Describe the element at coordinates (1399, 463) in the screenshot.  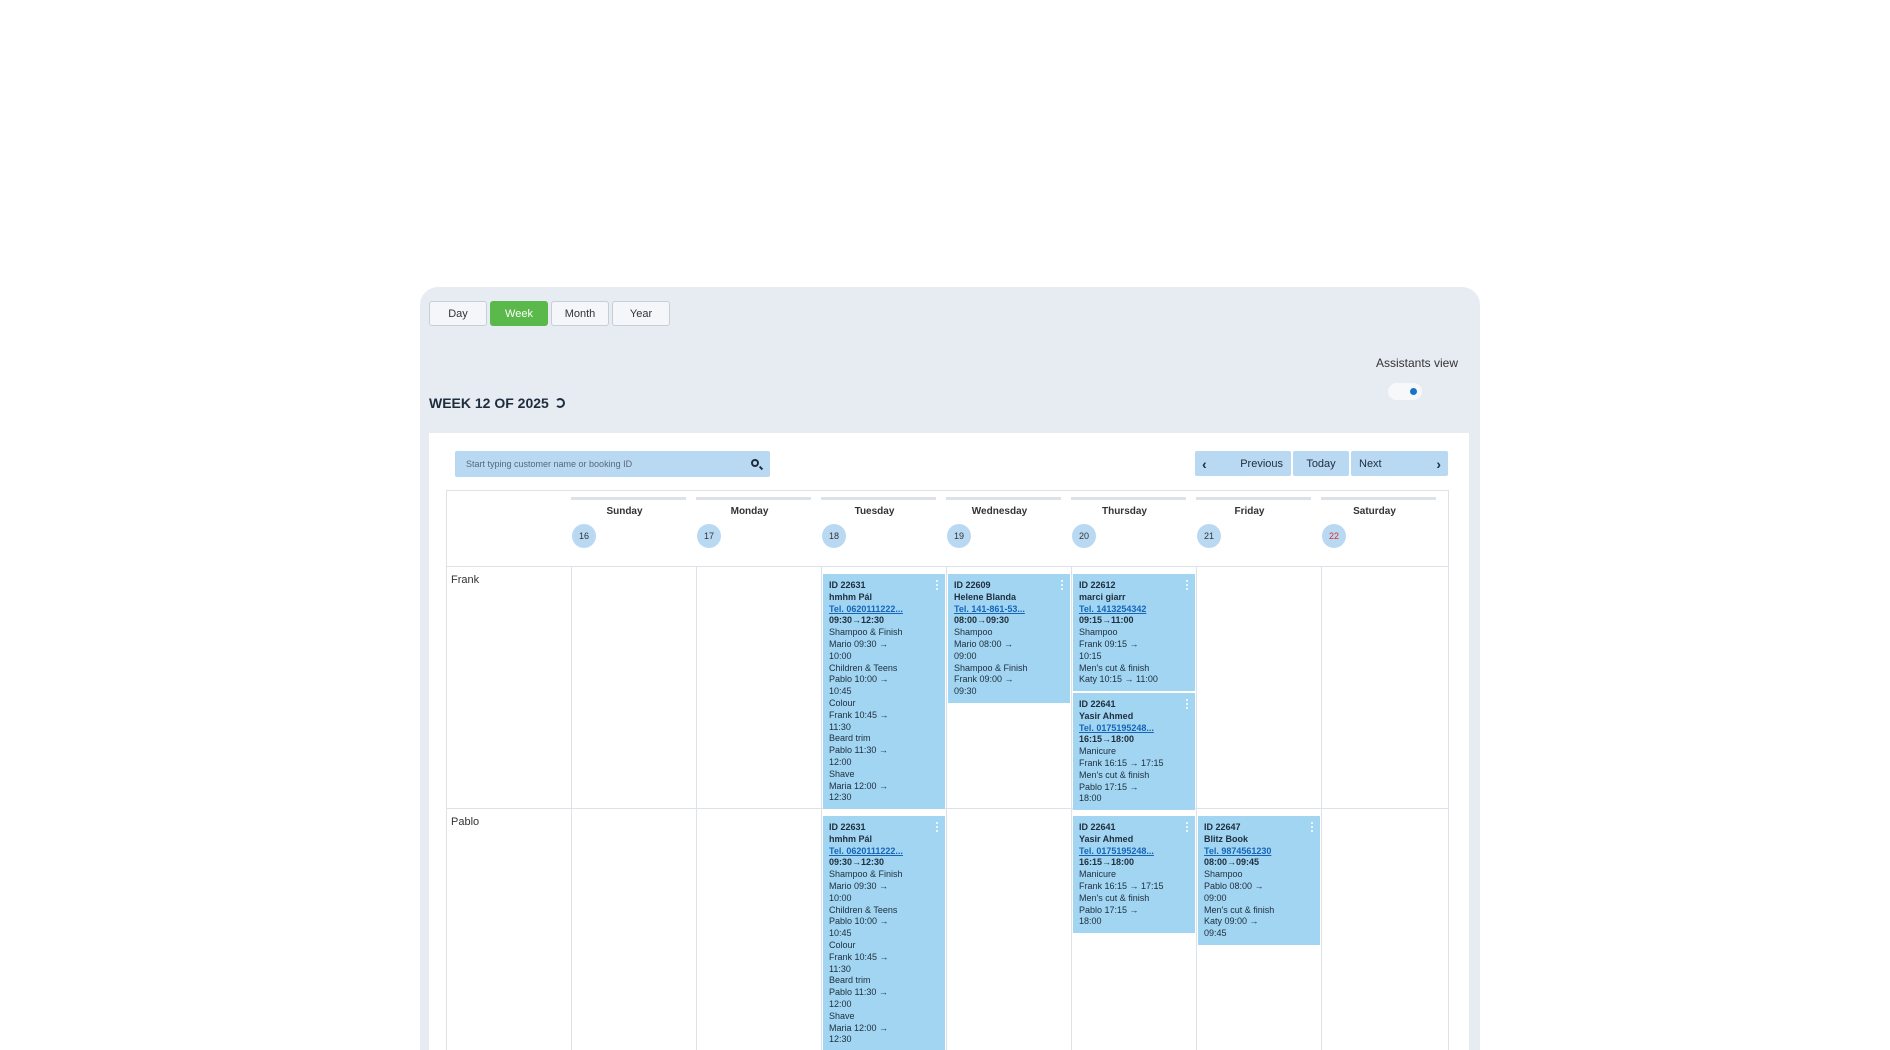
I see `next-button: Next ›` at that location.